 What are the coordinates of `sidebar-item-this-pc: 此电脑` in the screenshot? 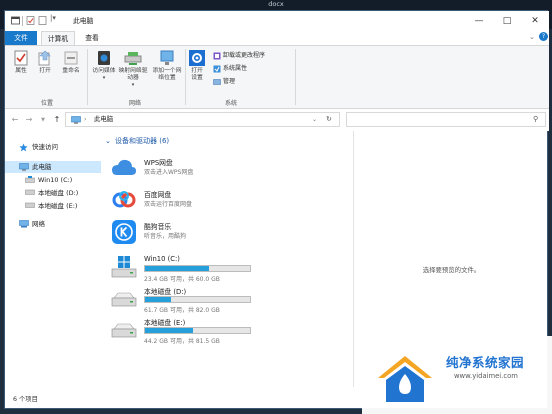 It's located at (53, 167).